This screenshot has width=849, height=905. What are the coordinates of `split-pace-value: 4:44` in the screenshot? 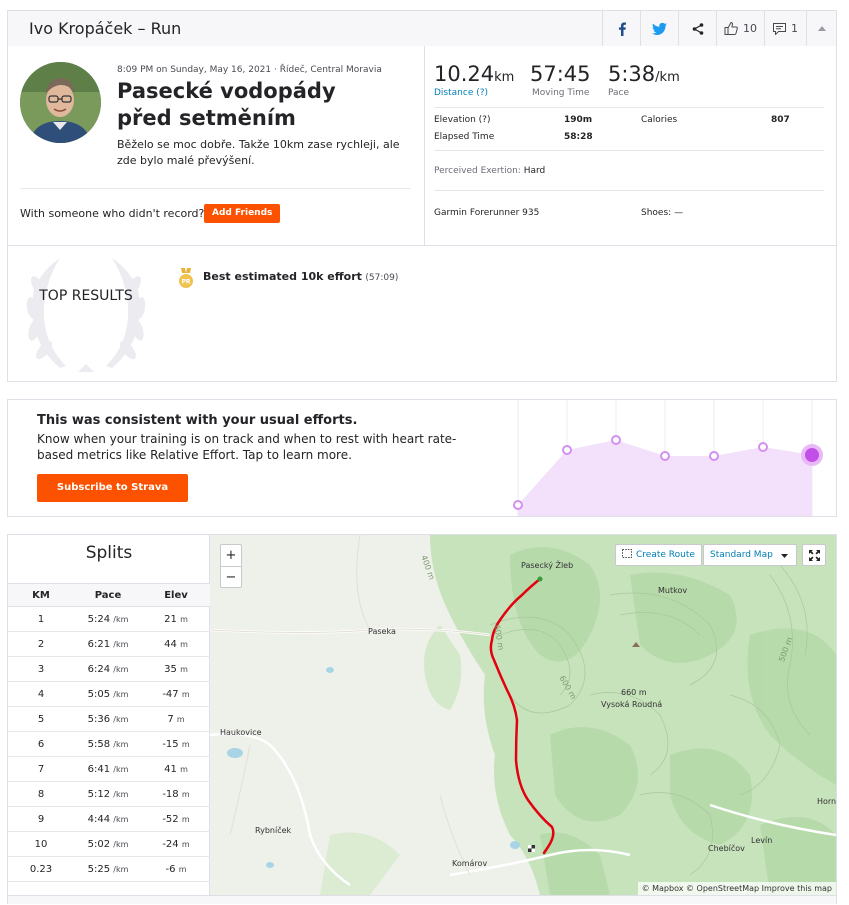 It's located at (99, 819).